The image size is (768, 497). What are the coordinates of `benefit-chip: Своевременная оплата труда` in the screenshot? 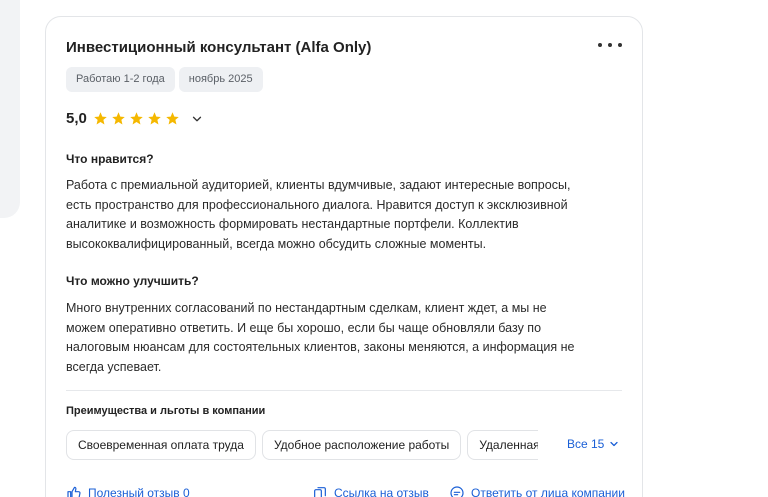 It's located at (161, 445).